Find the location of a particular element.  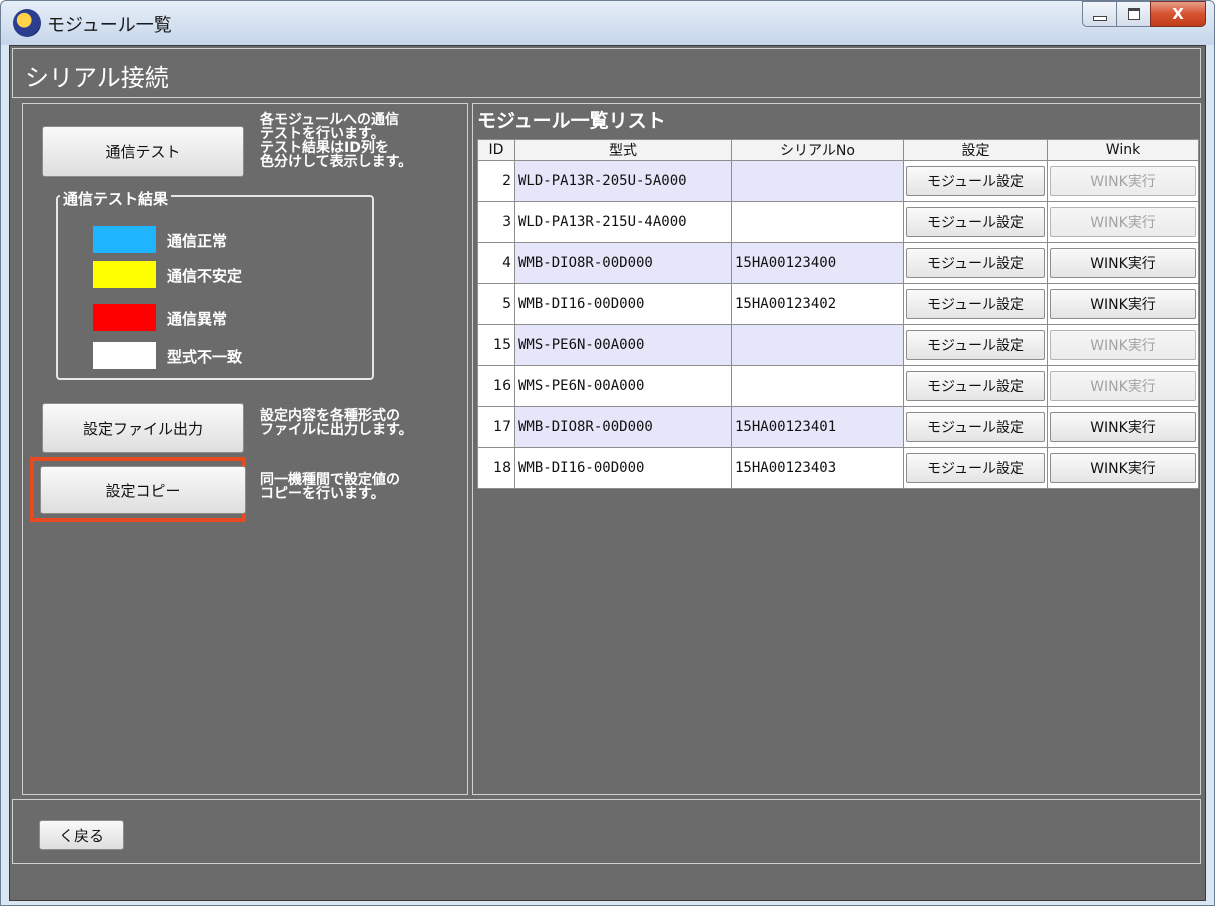

table-row: 2 WLD-PA13R-205U-5A000 モジュール設定 WINK実行 is located at coordinates (838, 181).